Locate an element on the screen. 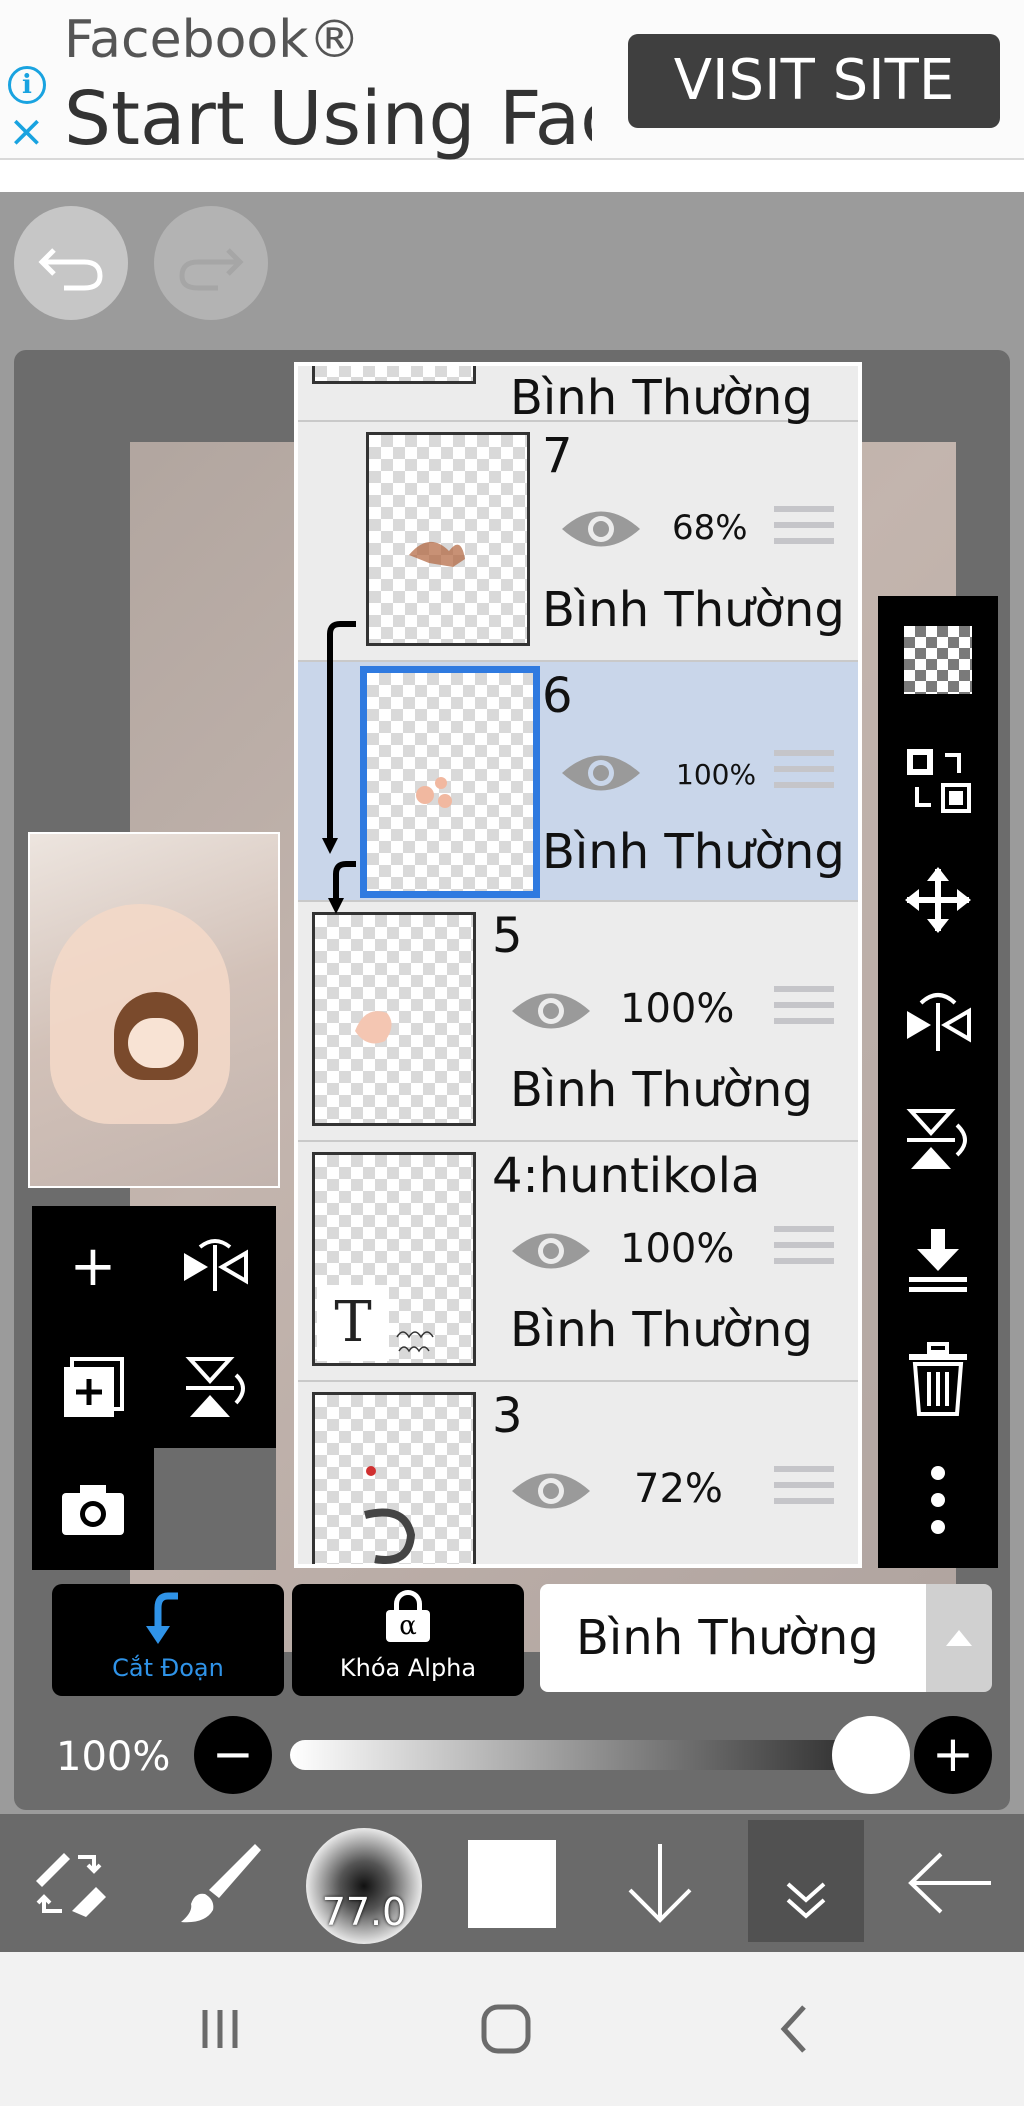 The width and height of the screenshot is (1024, 2106). panel-gap is located at coordinates (215, 1509).